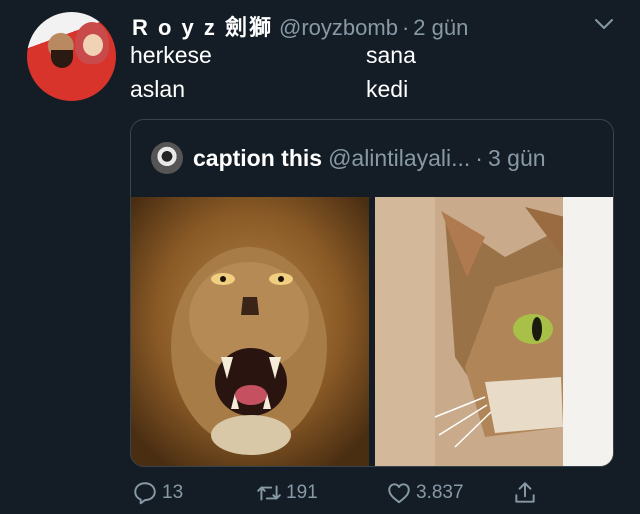 This screenshot has height=514, width=640. I want to click on quoted-author-display-name: caption this, so click(257, 158).